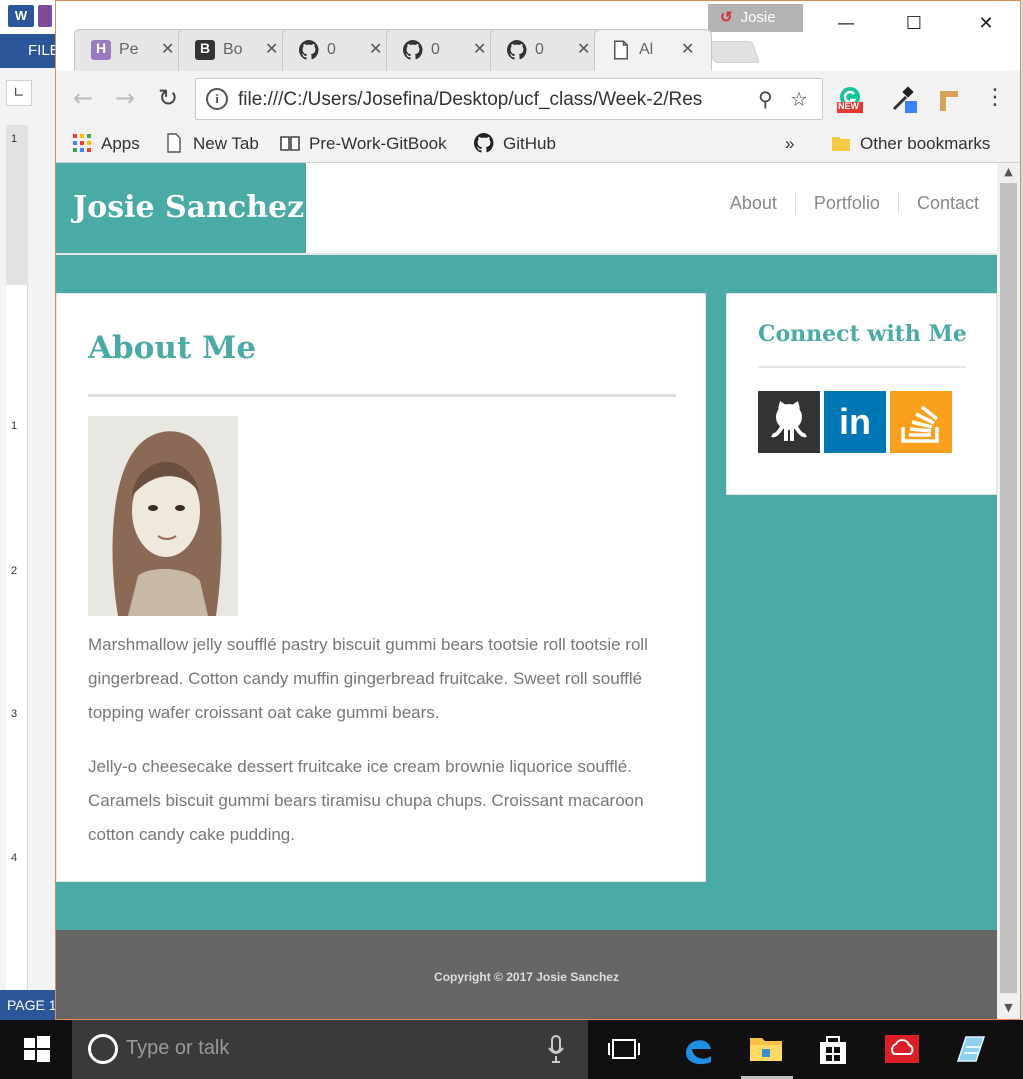 This screenshot has height=1079, width=1023. Describe the element at coordinates (914, 24) in the screenshot. I see `maximize-button: ☐` at that location.